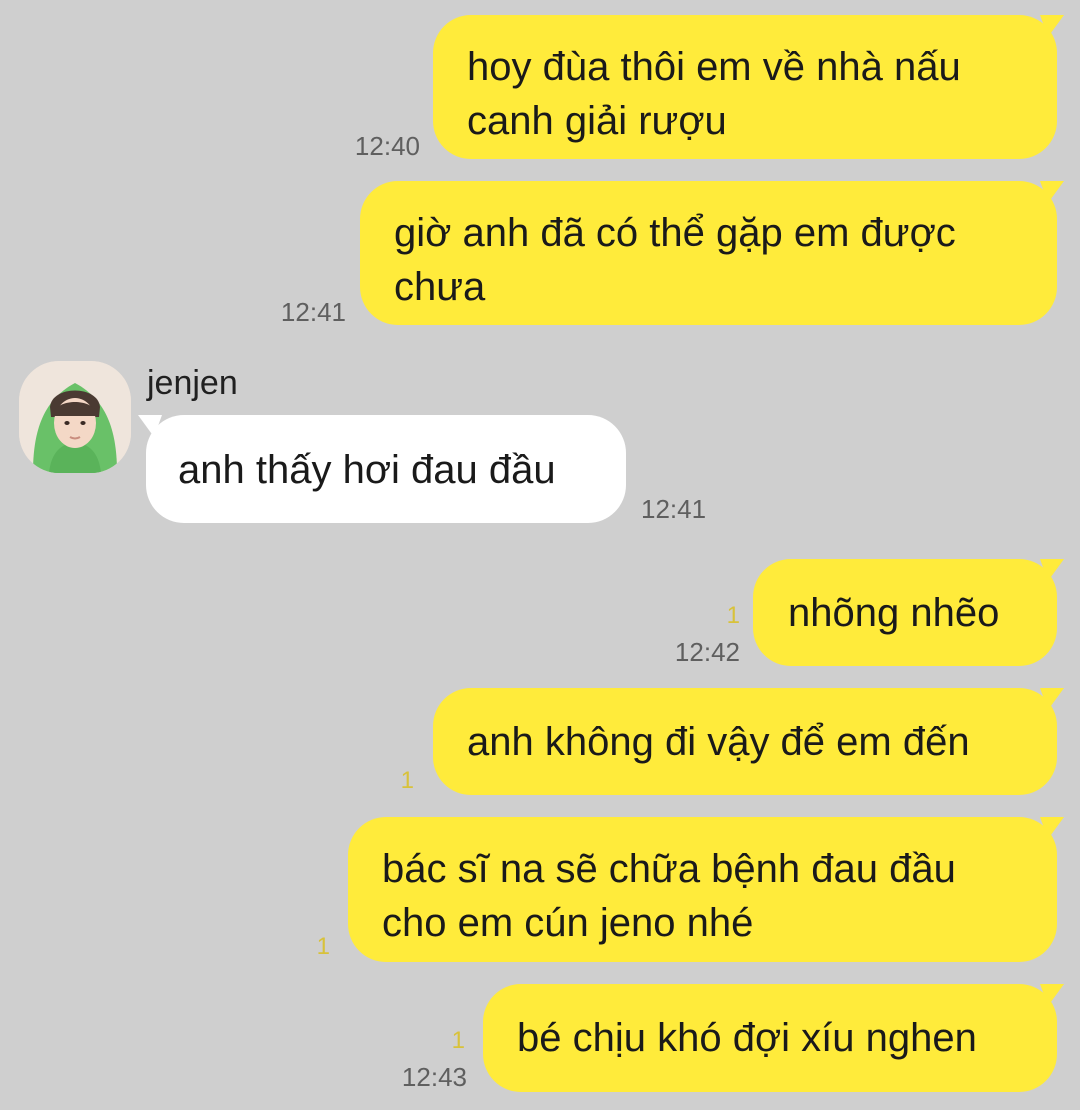  Describe the element at coordinates (597, 121) in the screenshot. I see `message-line: canh giải rượu` at that location.